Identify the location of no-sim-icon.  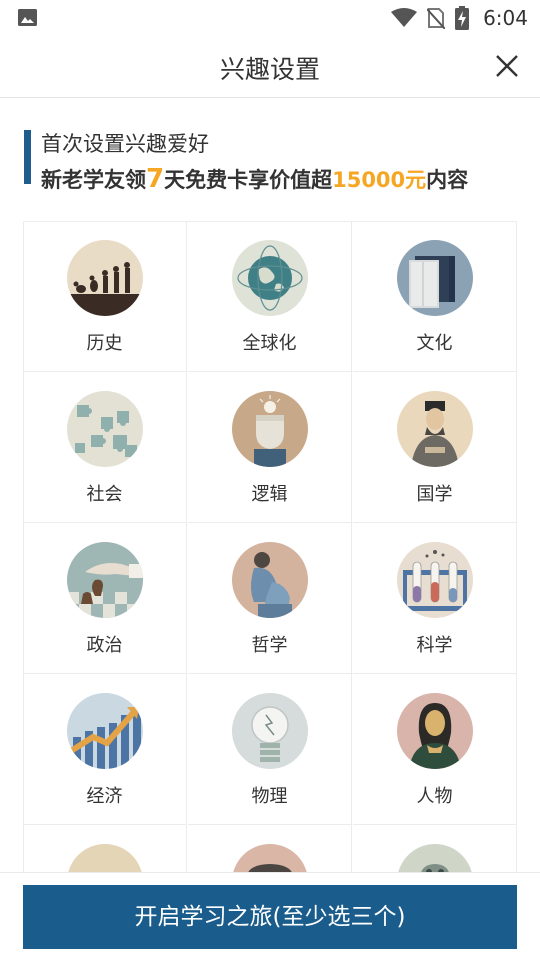
(436, 18).